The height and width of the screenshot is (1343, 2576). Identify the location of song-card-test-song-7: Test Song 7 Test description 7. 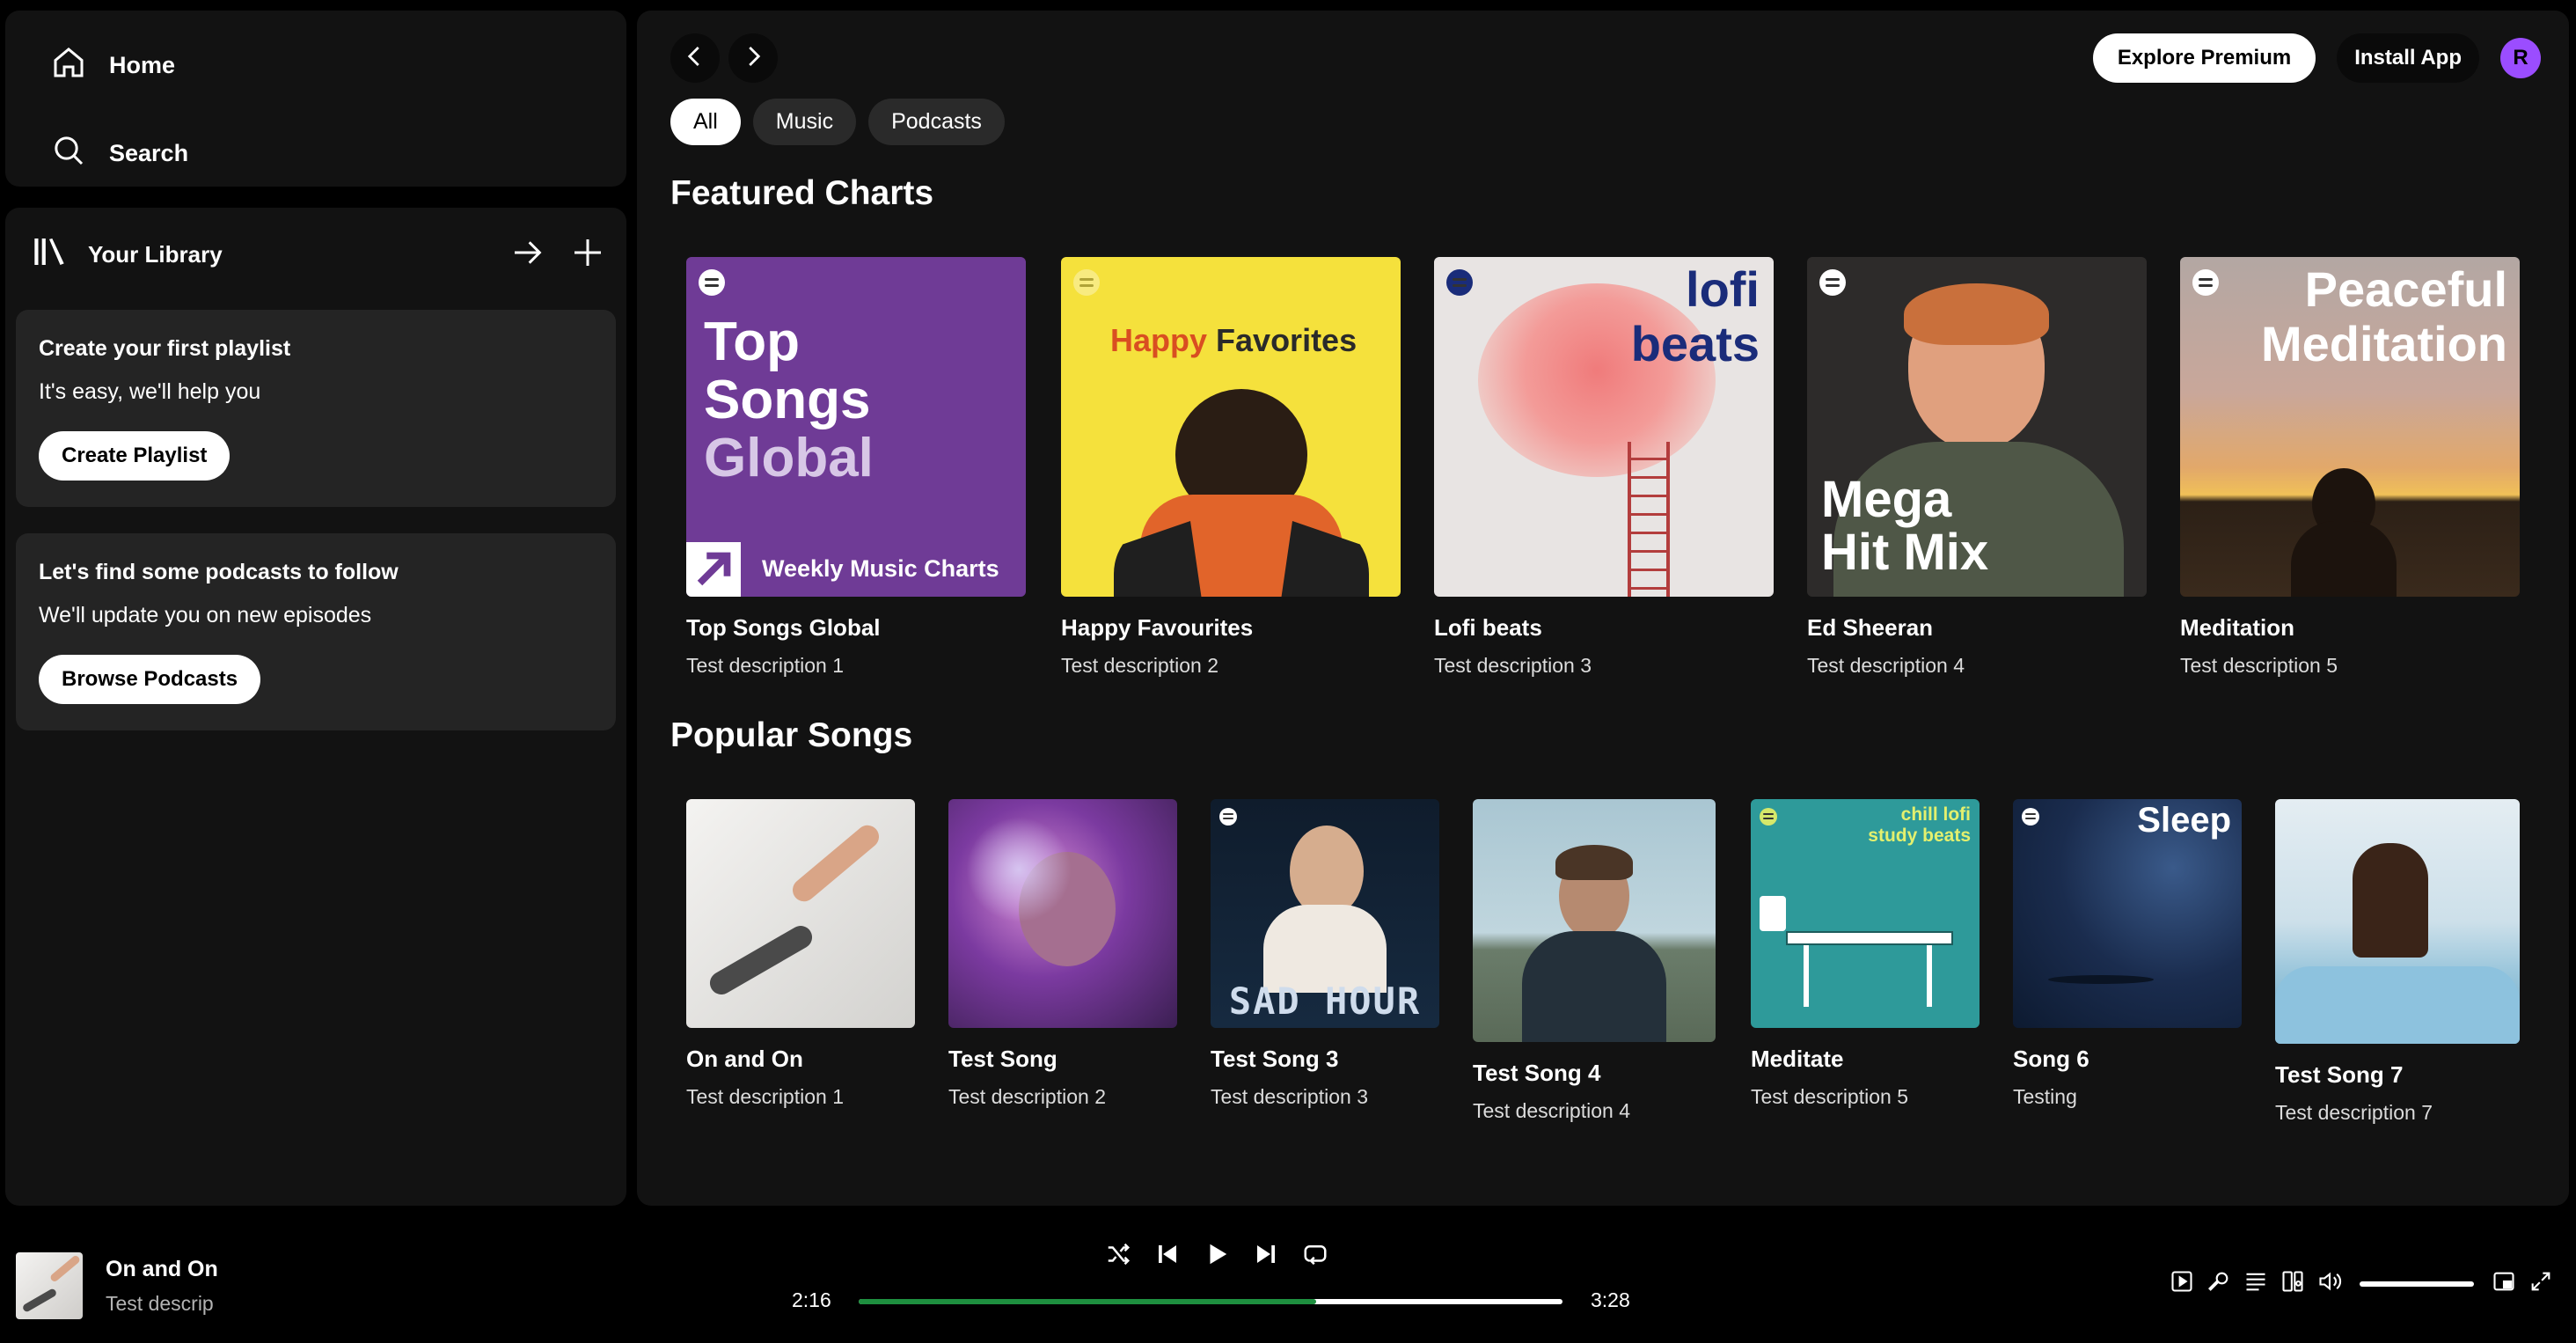
(2397, 962).